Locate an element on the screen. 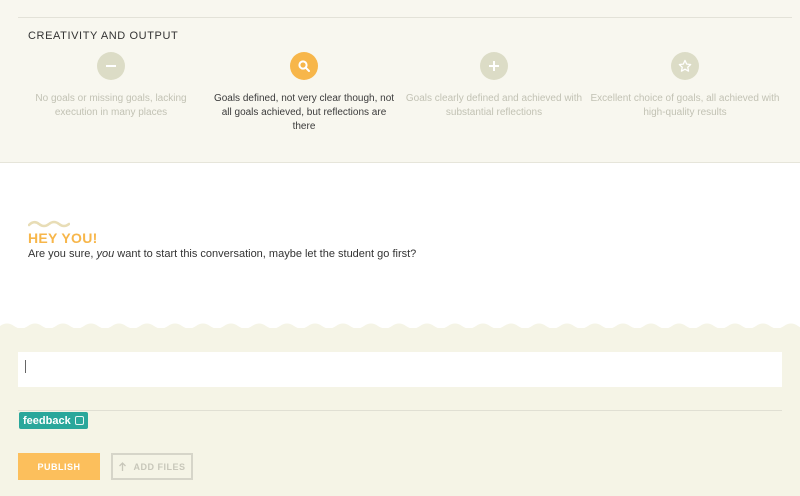 Image resolution: width=800 pixels, height=496 pixels. remove-tag-icon is located at coordinates (79, 420).